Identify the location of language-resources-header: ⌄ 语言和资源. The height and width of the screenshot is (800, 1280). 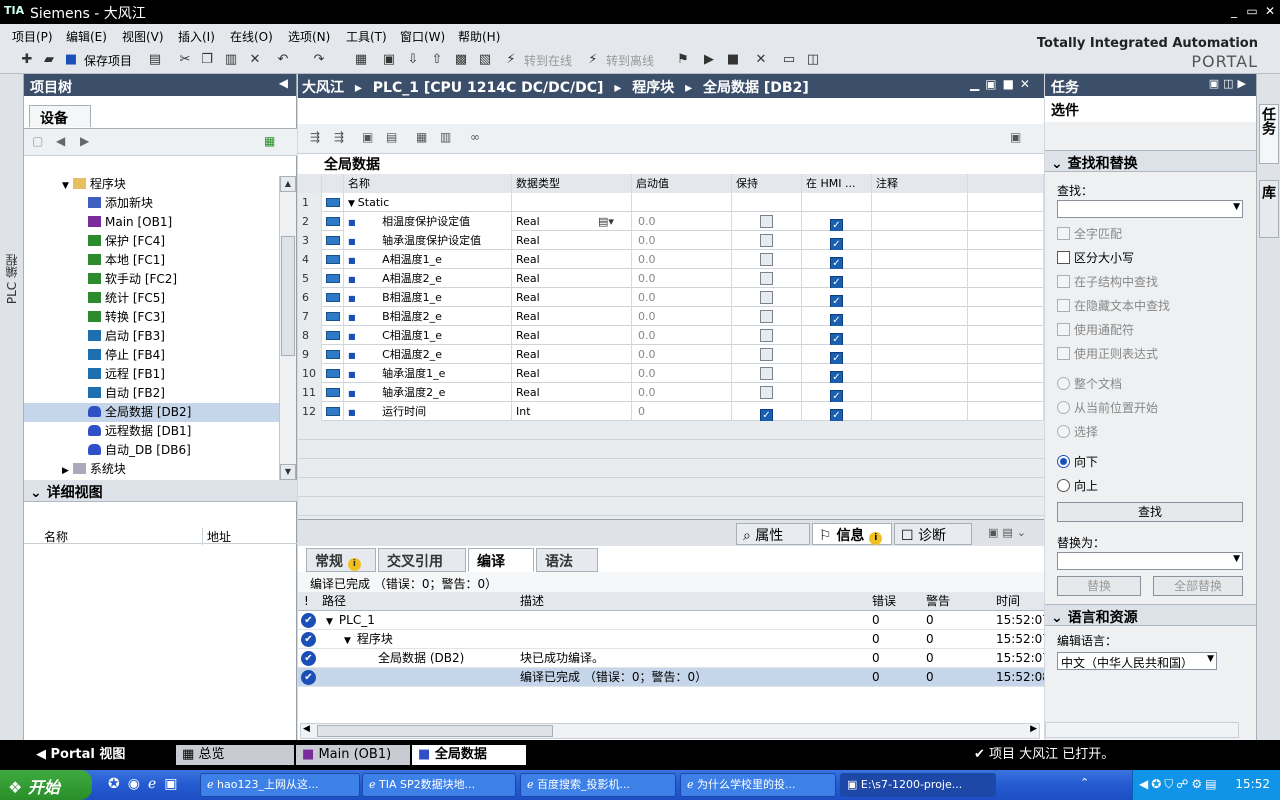
(1150, 615).